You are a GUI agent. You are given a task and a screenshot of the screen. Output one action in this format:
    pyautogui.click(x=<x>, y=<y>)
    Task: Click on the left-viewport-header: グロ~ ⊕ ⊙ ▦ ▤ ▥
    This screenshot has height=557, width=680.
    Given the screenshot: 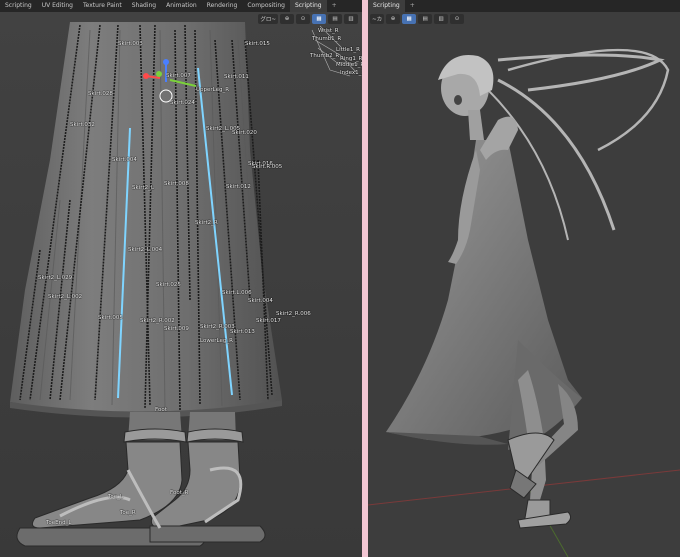 What is the action you would take?
    pyautogui.click(x=308, y=18)
    